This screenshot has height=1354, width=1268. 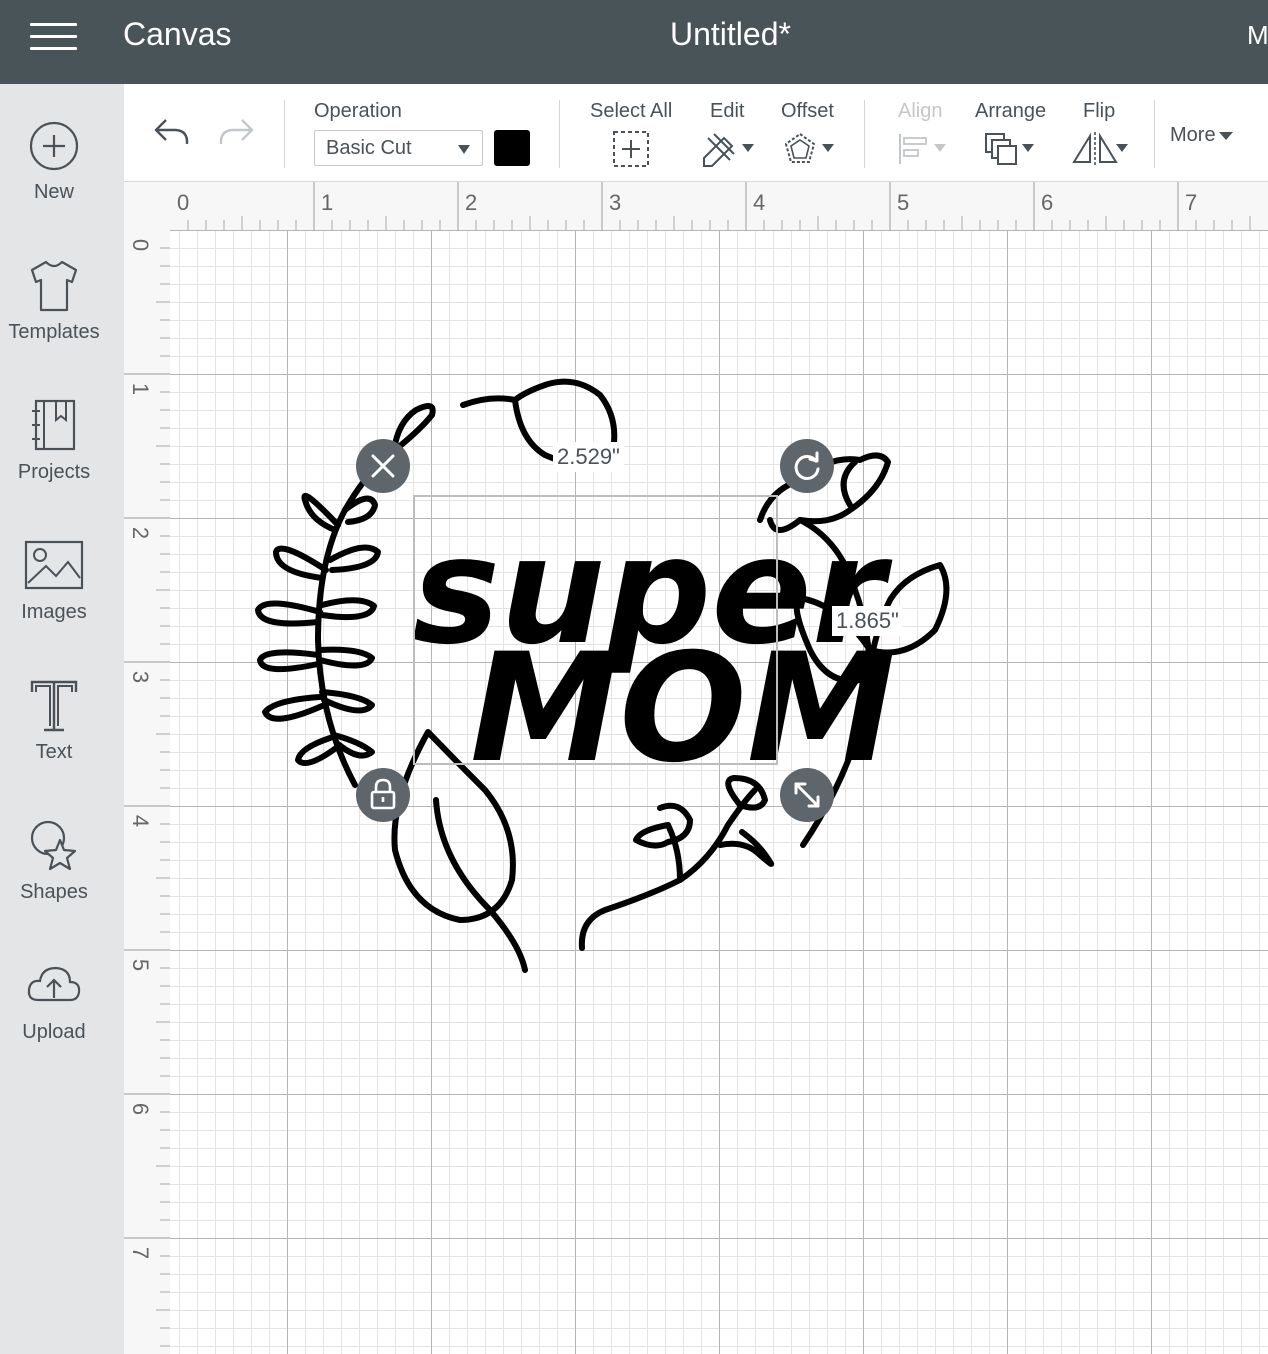 What do you see at coordinates (147, 792) in the screenshot?
I see `left-ruler: 0 1 2 3 4 5 6 7` at bounding box center [147, 792].